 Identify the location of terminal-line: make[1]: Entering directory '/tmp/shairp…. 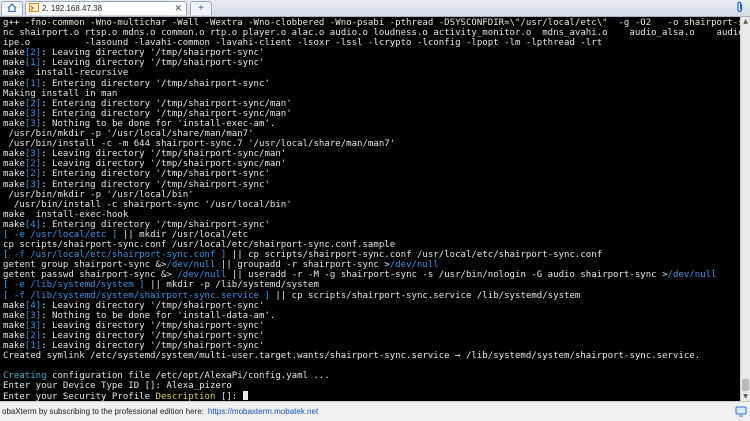
(371, 84).